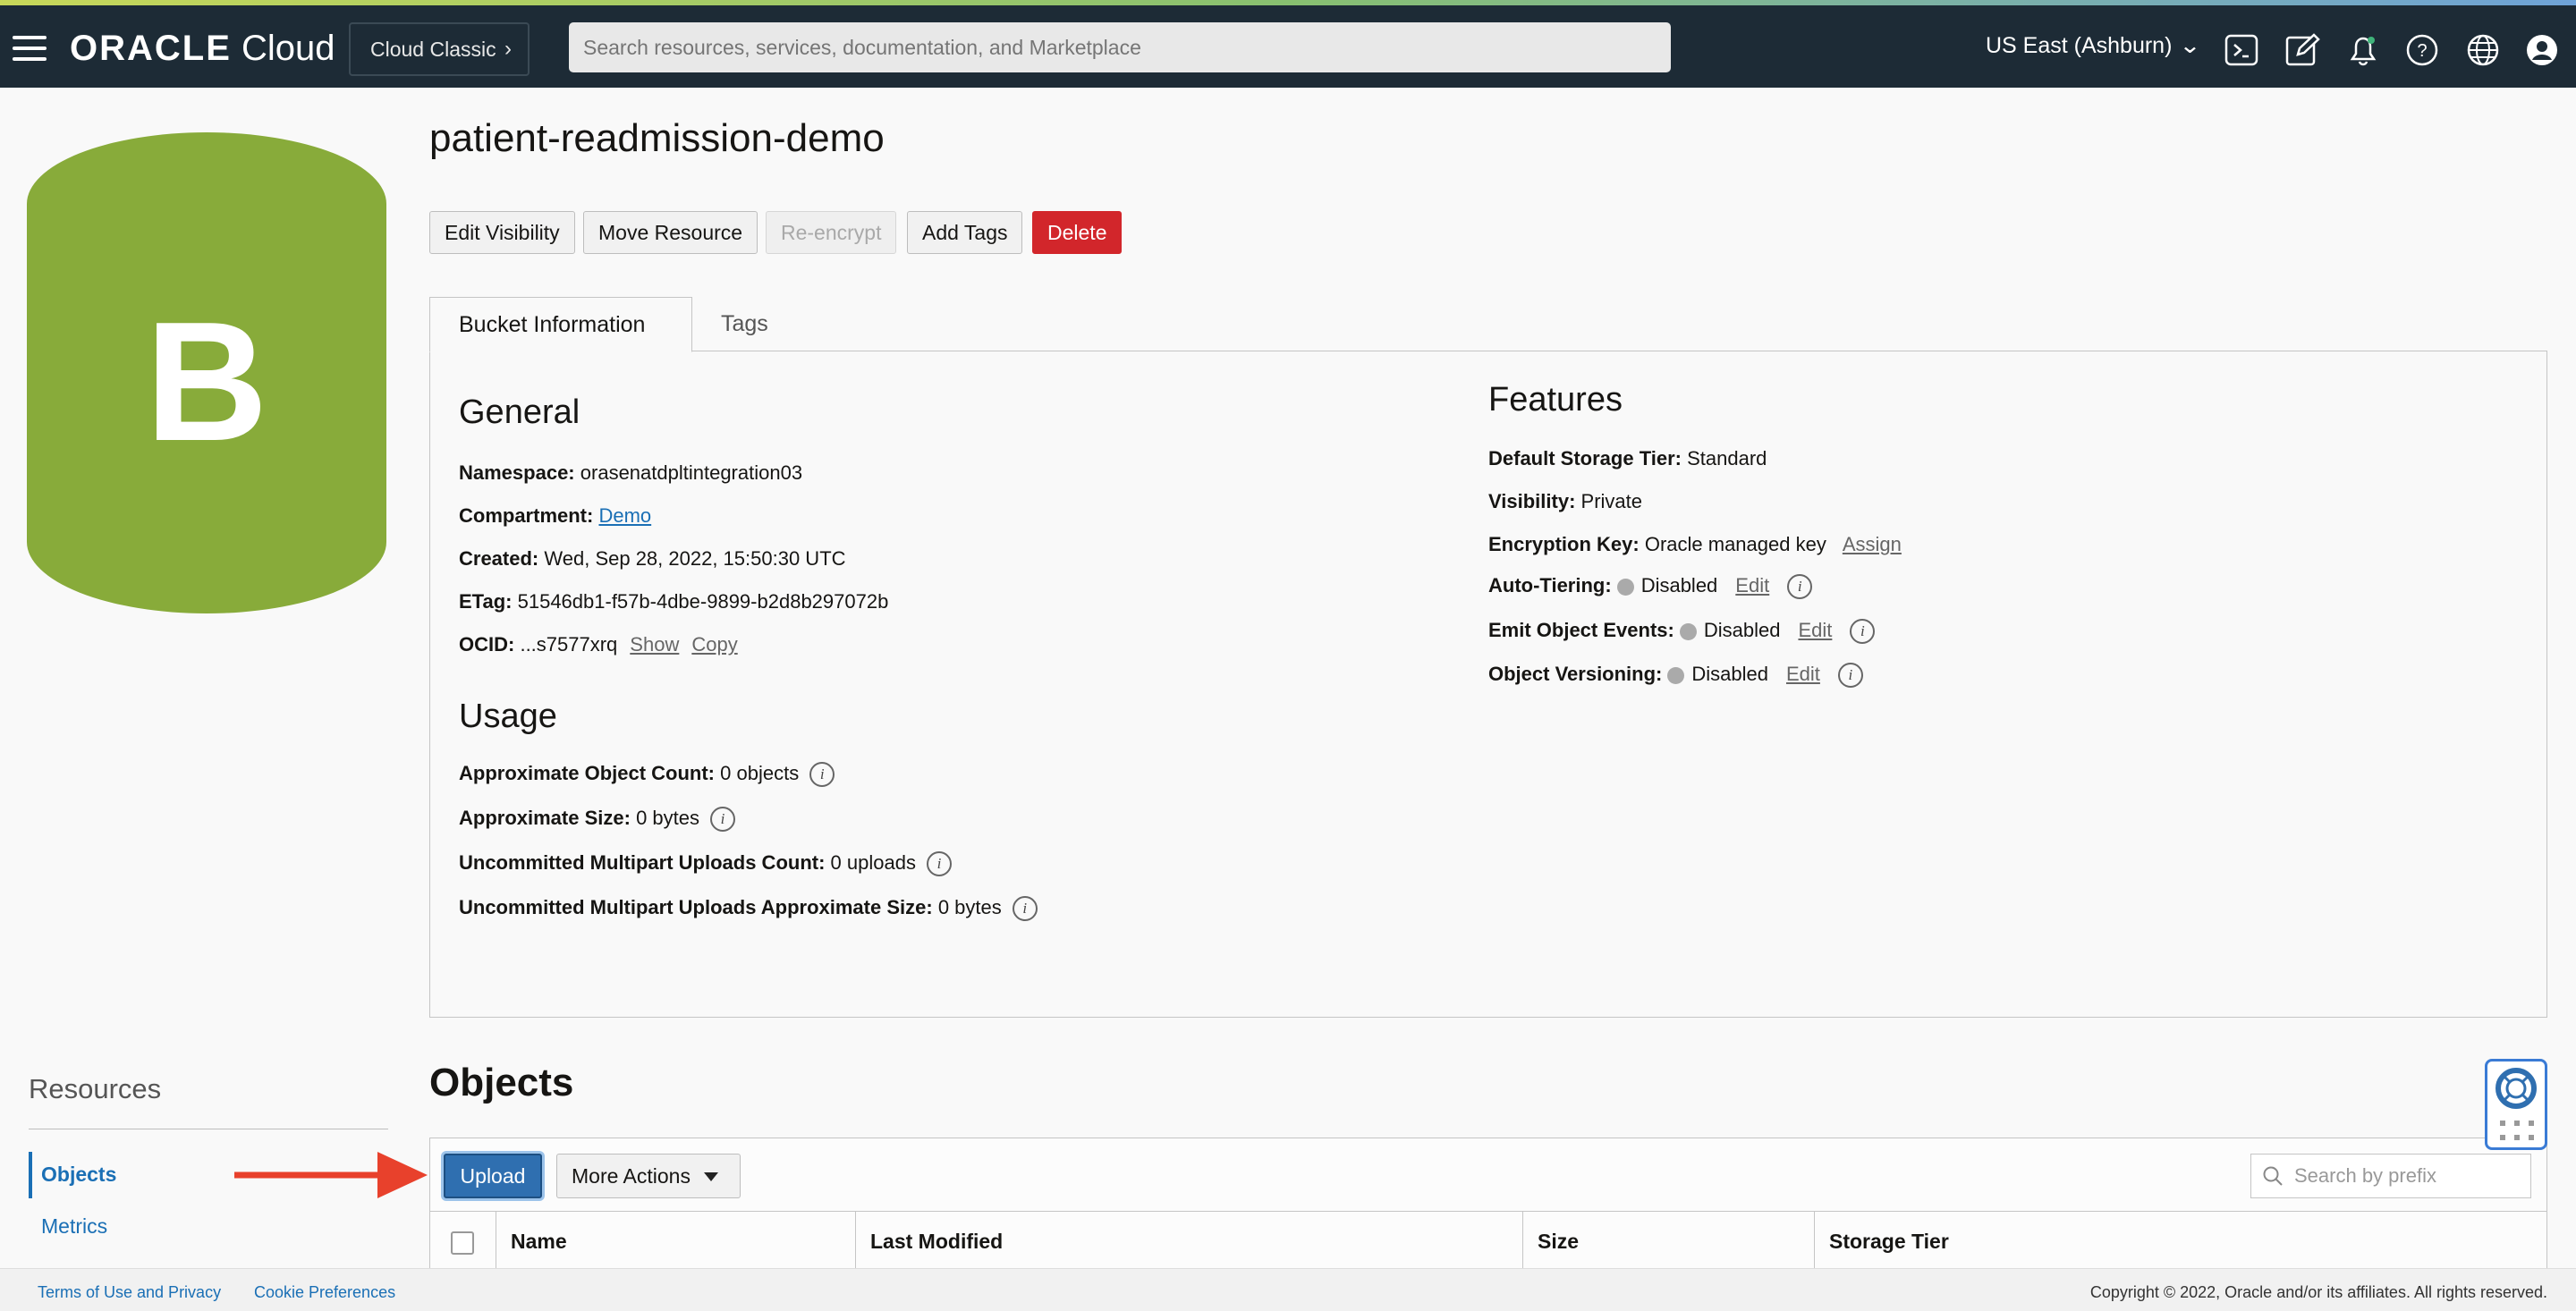 Image resolution: width=2576 pixels, height=1311 pixels. I want to click on visibility-row: Visibility: Private, so click(1565, 501).